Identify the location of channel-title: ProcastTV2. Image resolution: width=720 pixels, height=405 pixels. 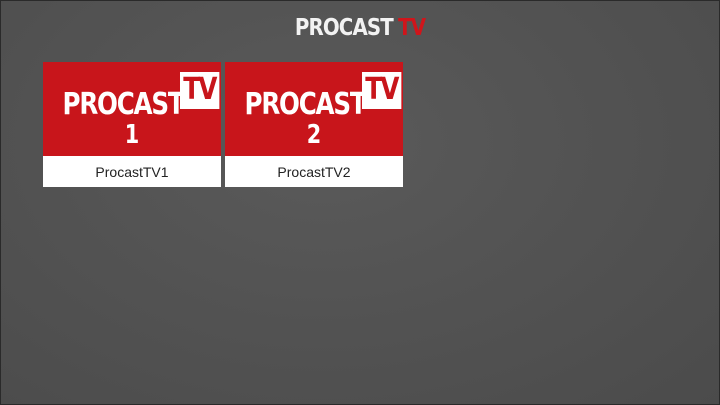
(314, 171).